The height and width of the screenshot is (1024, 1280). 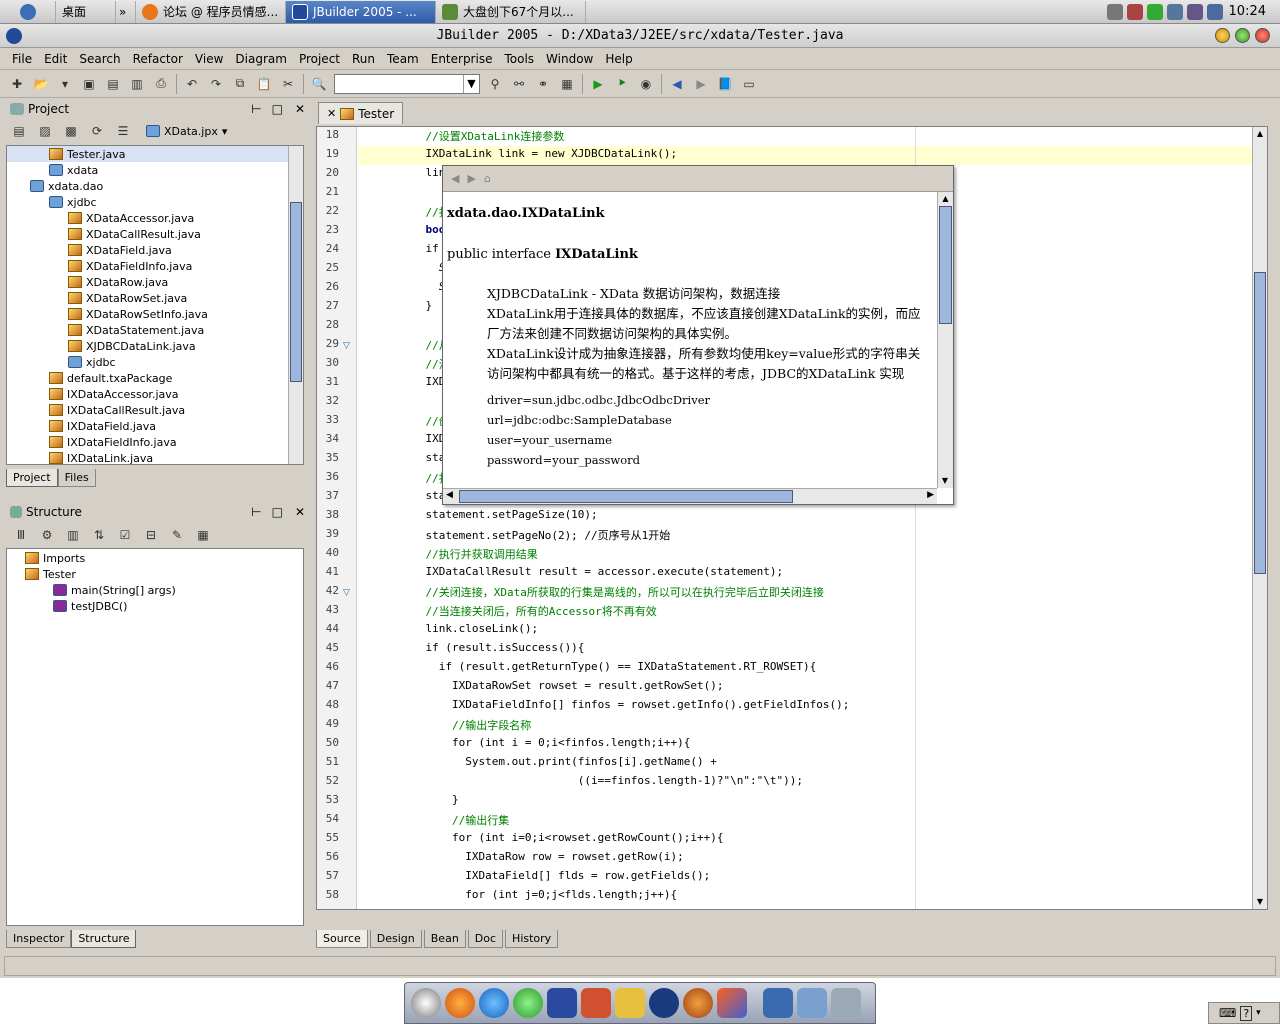 I want to click on tree-item: XDataAccessor.java, so click(x=148, y=218).